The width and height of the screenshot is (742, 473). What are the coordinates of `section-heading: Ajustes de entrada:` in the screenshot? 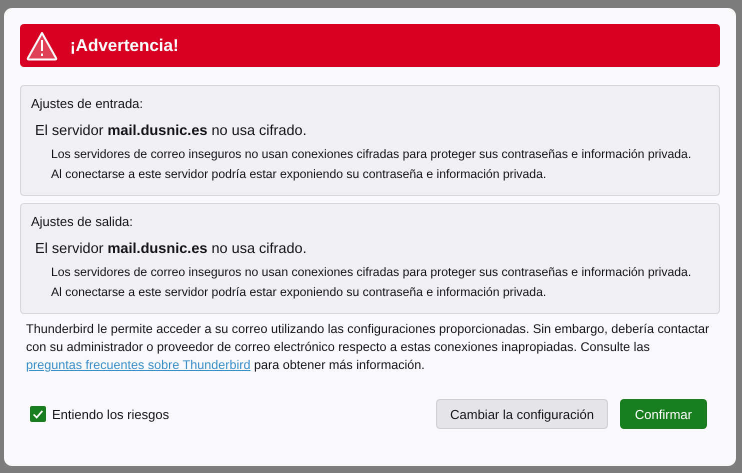 It's located at (87, 103).